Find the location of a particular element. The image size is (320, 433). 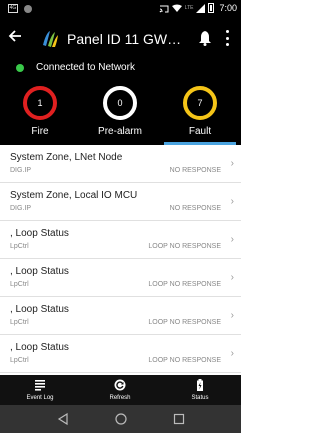

clock: 7:00 is located at coordinates (228, 8).